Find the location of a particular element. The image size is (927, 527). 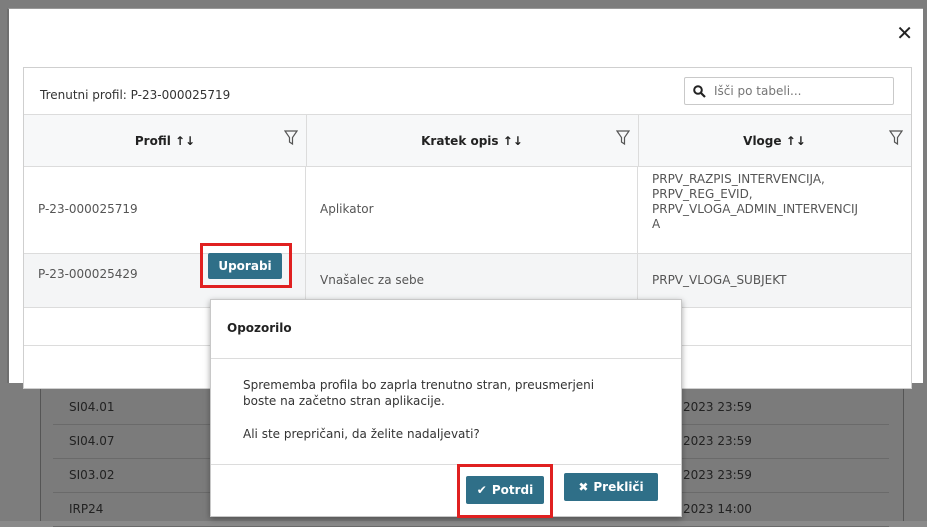

column-header-opis: Kratek opis ↑↓ is located at coordinates (472, 140).